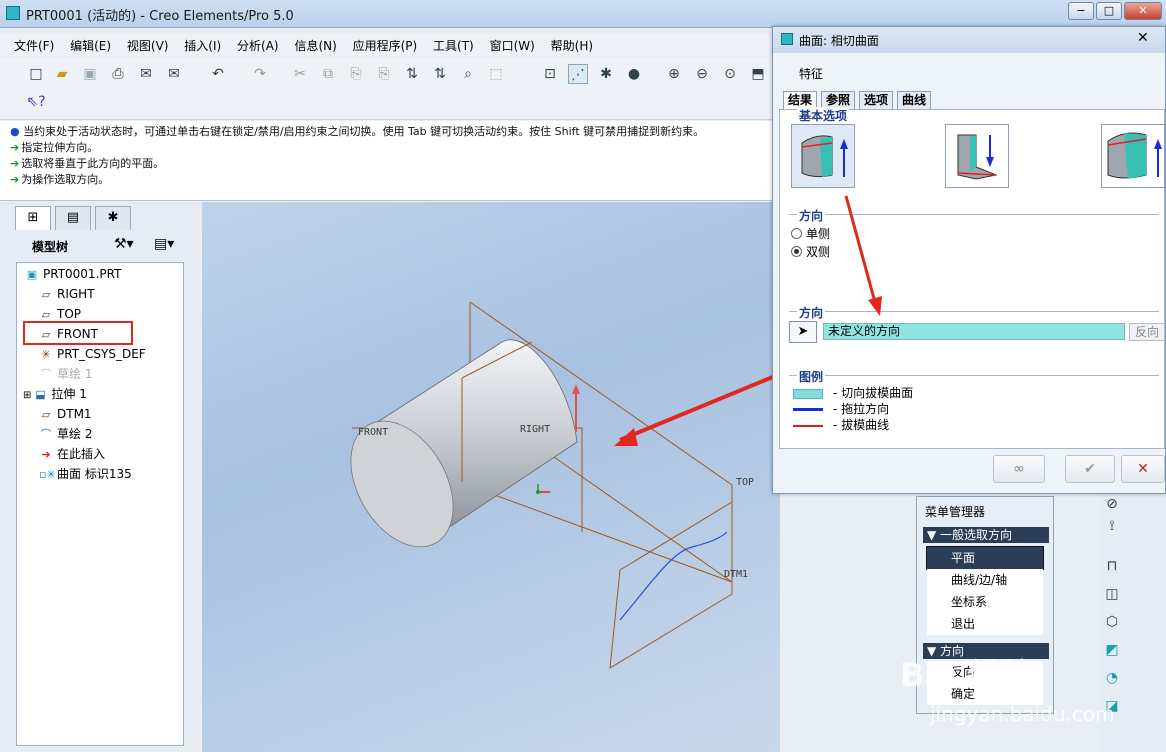  I want to click on paste-special-icon: ⎘, so click(384, 74).